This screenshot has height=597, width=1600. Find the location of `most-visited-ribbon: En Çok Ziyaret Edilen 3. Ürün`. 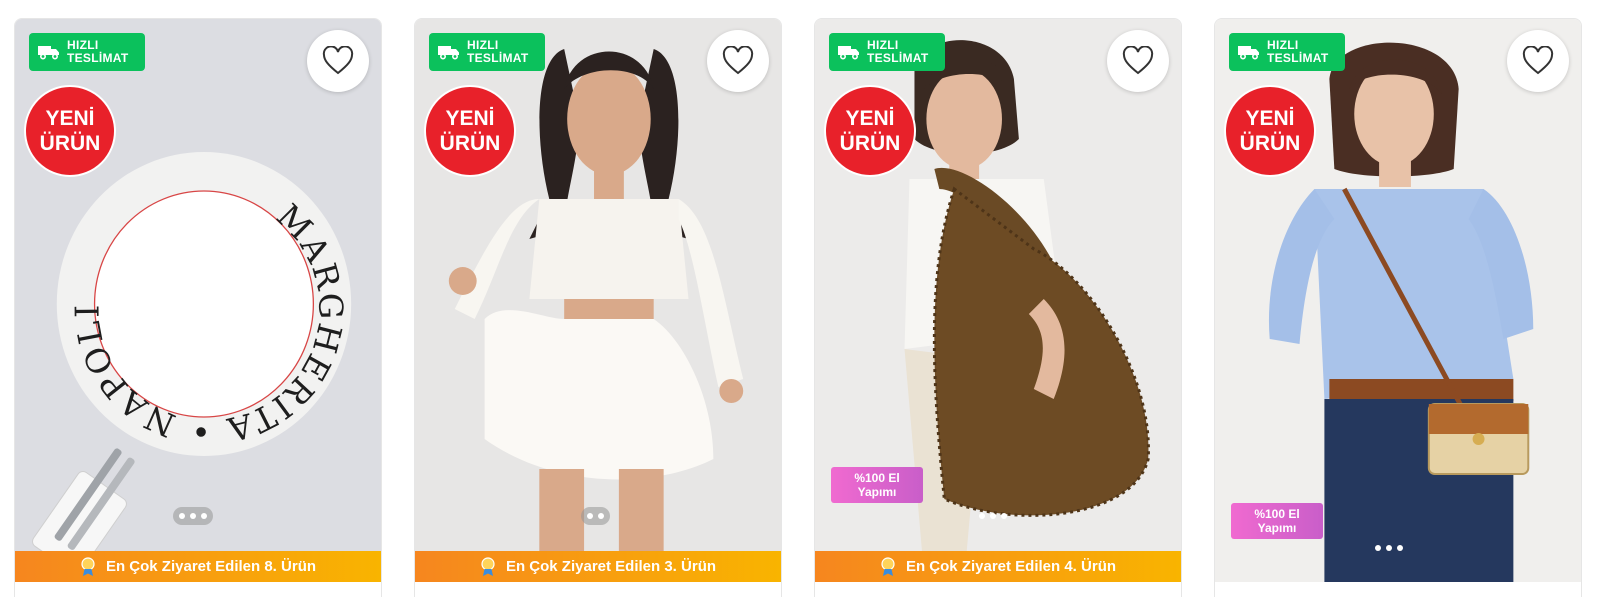

most-visited-ribbon: En Çok Ziyaret Edilen 3. Ürün is located at coordinates (598, 566).